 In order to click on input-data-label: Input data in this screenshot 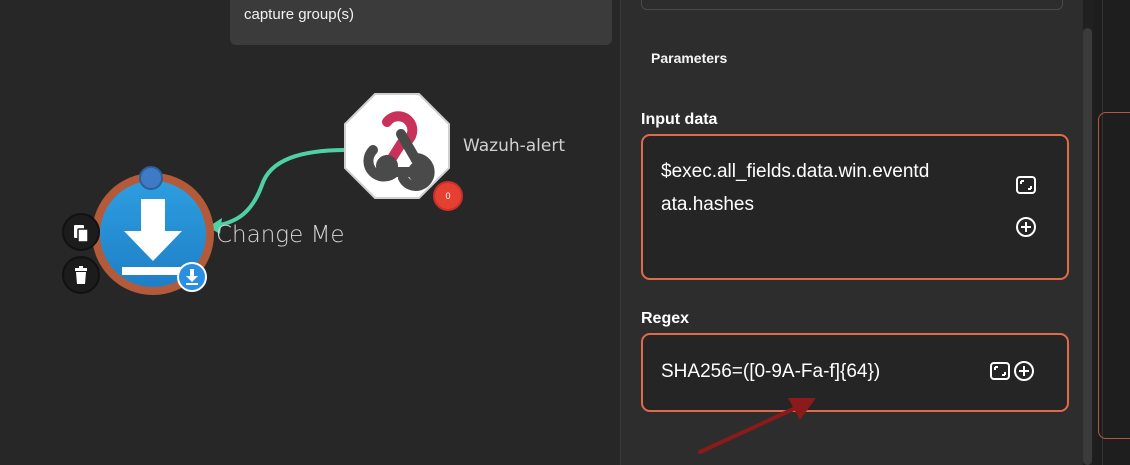, I will do `click(679, 119)`.